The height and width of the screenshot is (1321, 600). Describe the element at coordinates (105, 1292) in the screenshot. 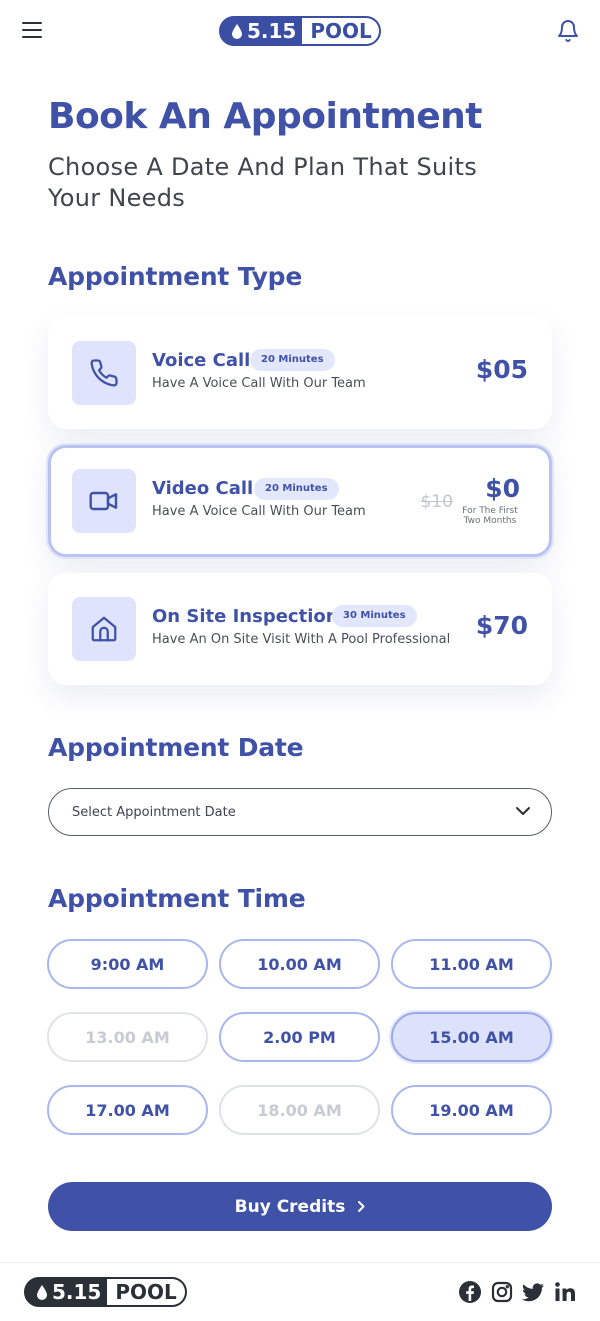

I see `footer-logo: 5.15 POOL` at that location.